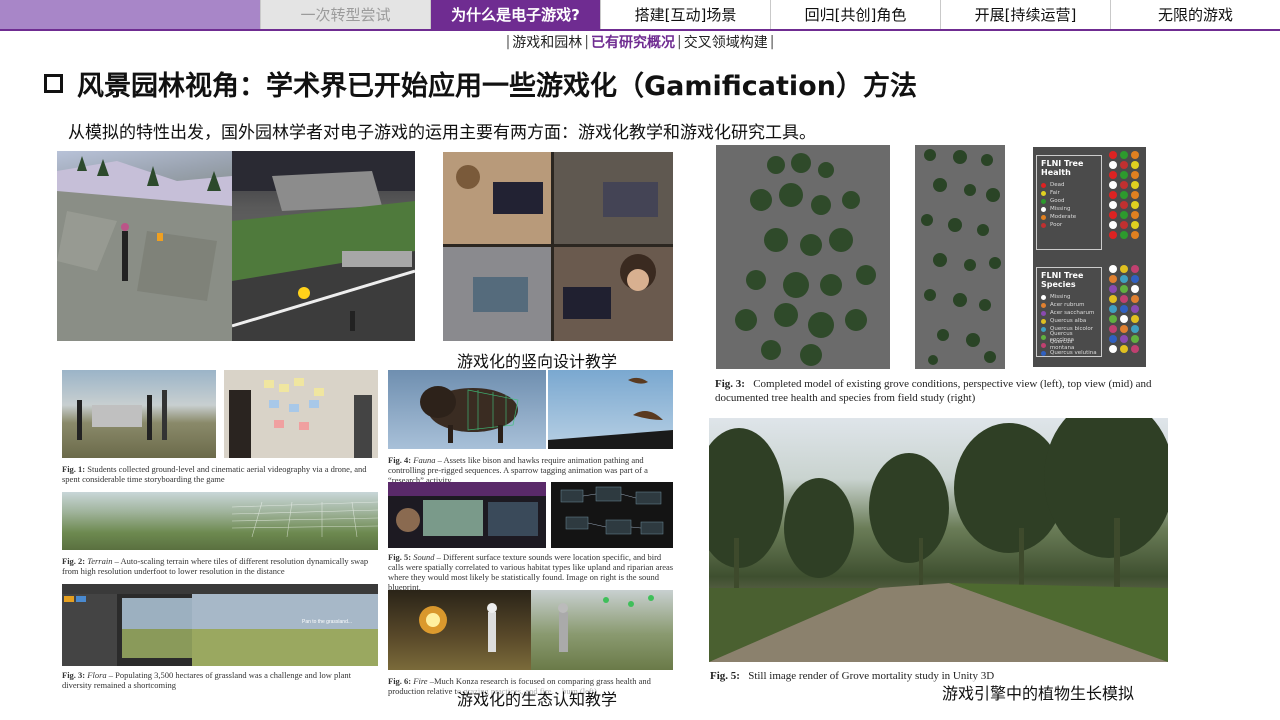  I want to click on fire-scene, so click(459, 630).